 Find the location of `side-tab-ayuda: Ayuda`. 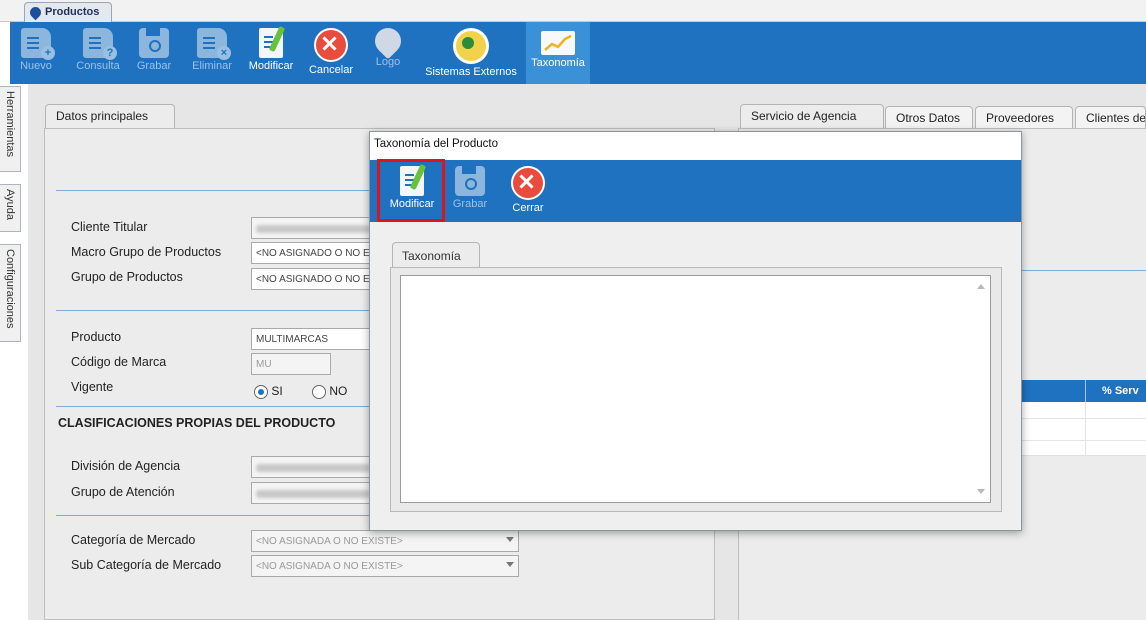

side-tab-ayuda: Ayuda is located at coordinates (10, 208).